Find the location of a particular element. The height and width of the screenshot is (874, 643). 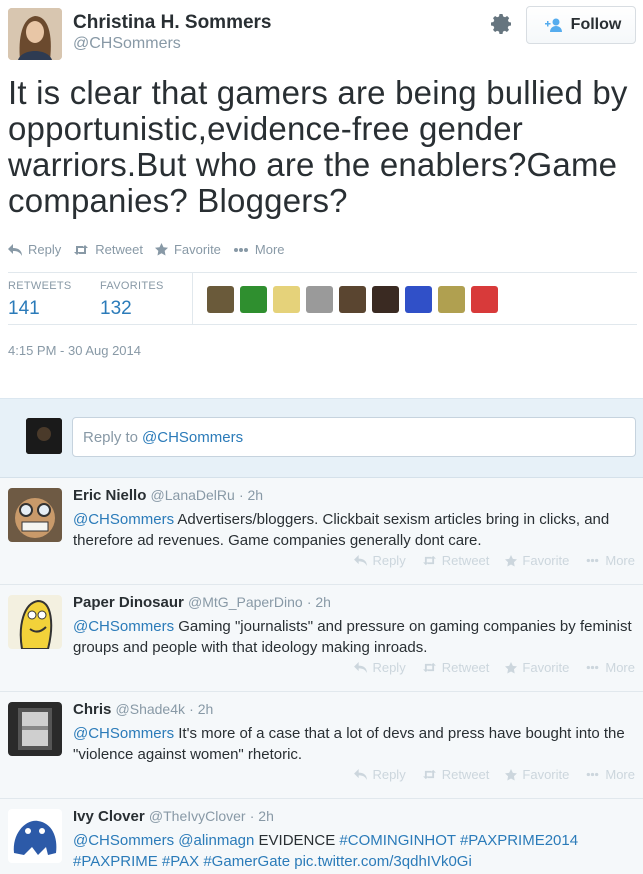

favorites-label: FAVORITES is located at coordinates (132, 286).